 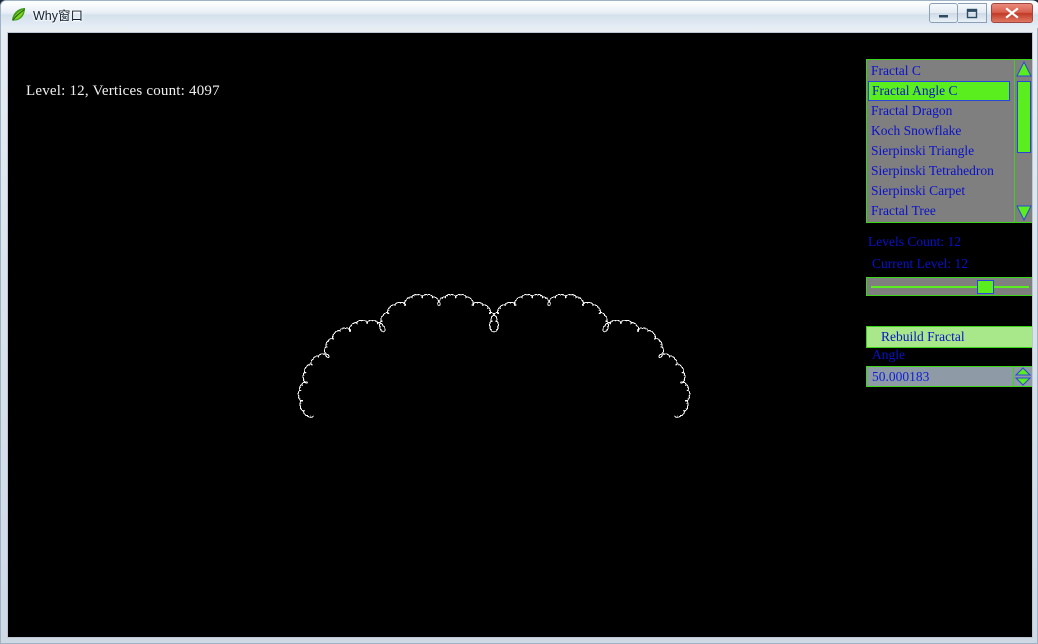 I want to click on angle-input: 50.000183, so click(x=940, y=376).